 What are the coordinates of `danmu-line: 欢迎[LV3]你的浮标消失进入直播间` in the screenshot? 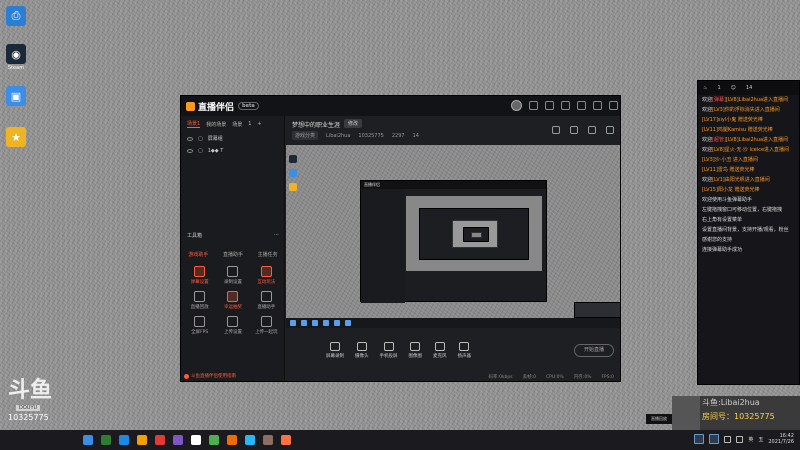 It's located at (748, 110).